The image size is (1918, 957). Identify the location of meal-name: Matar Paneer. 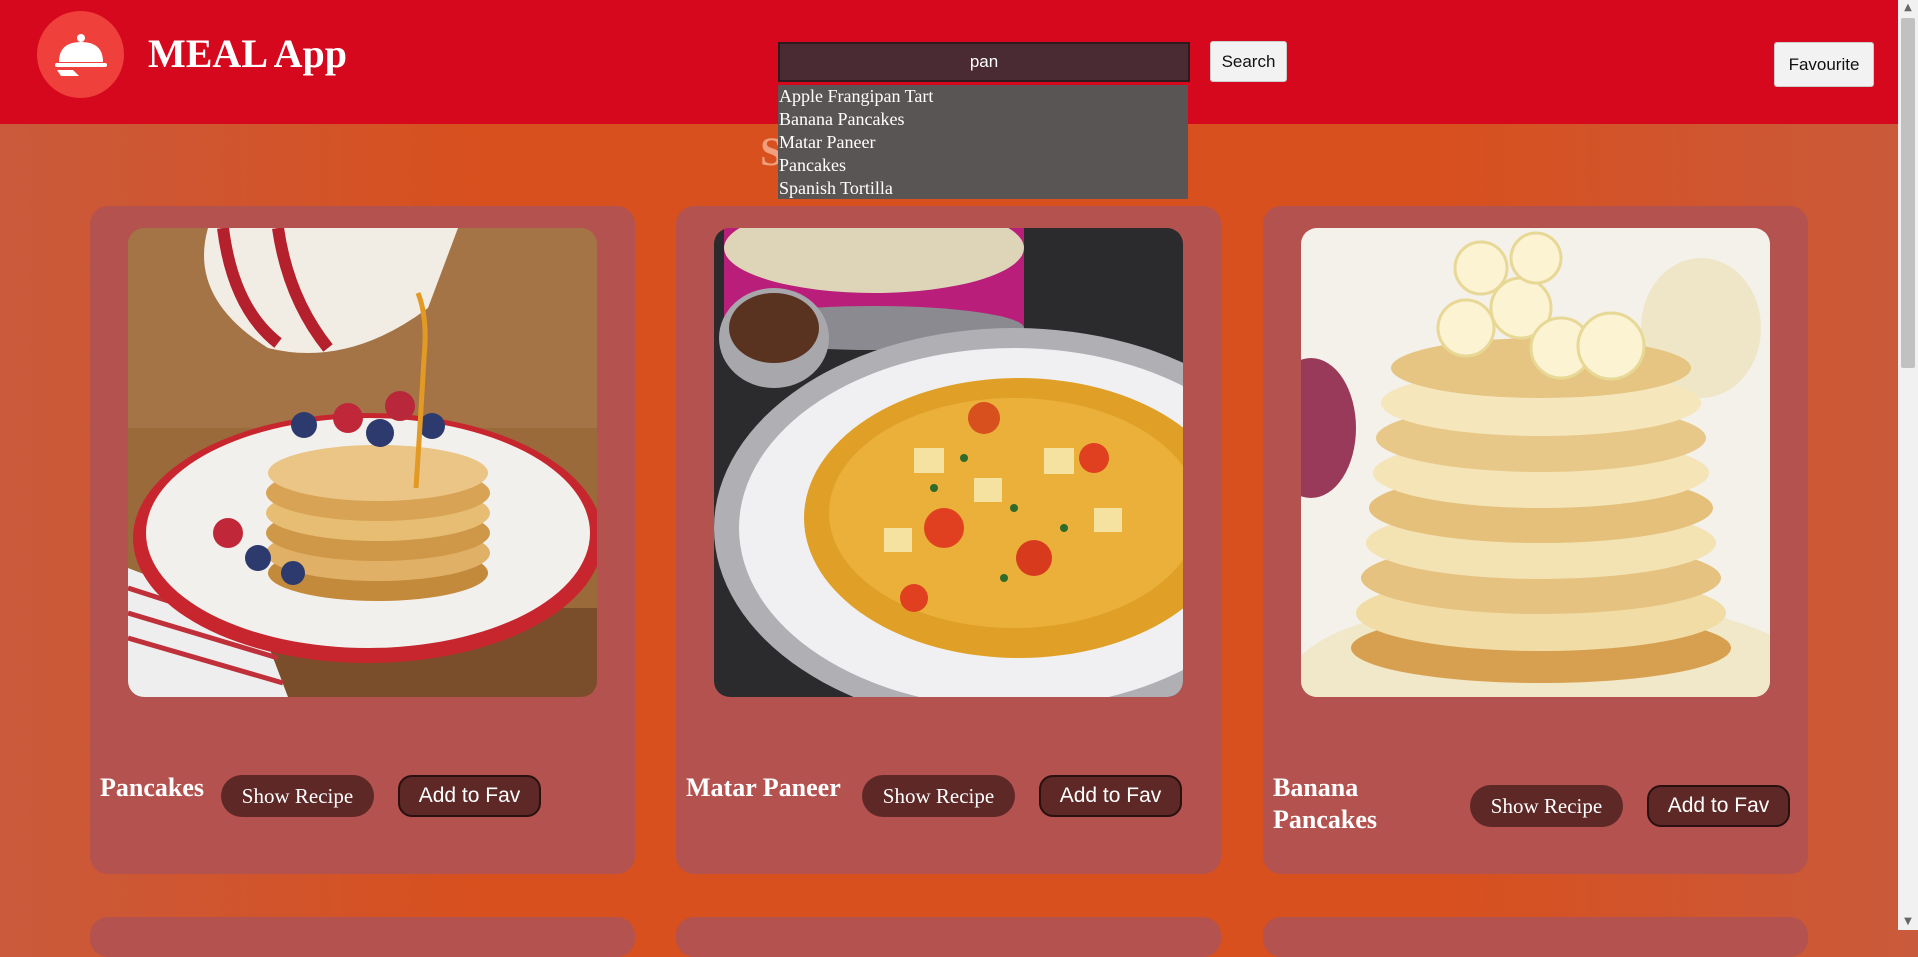
(763, 787).